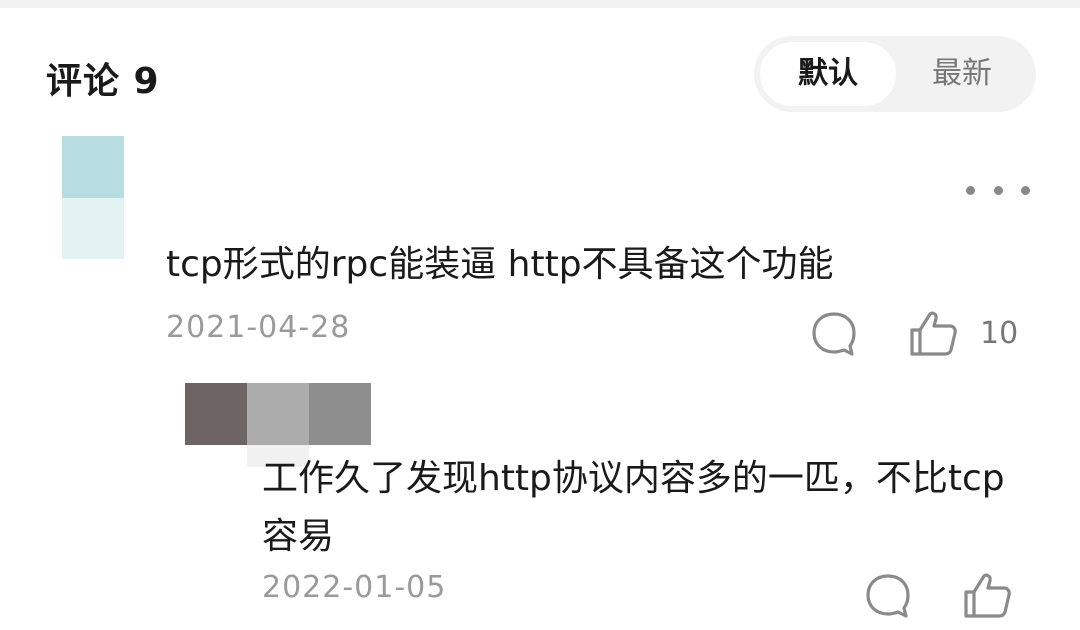 Image resolution: width=1080 pixels, height=630 pixels. What do you see at coordinates (998, 190) in the screenshot?
I see `more-icon` at bounding box center [998, 190].